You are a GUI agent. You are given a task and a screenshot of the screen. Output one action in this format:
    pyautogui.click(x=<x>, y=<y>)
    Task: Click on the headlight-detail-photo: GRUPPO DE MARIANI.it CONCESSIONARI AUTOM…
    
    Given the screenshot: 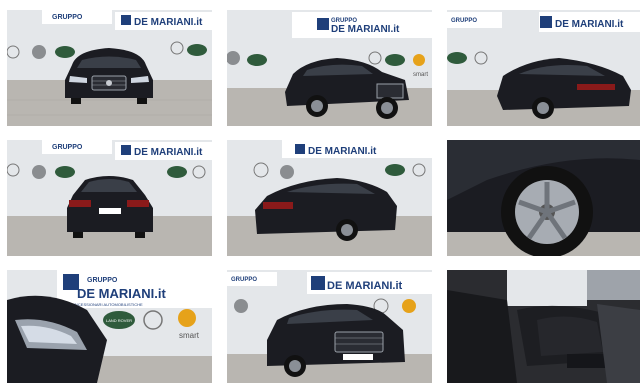 What is the action you would take?
    pyautogui.click(x=109, y=326)
    